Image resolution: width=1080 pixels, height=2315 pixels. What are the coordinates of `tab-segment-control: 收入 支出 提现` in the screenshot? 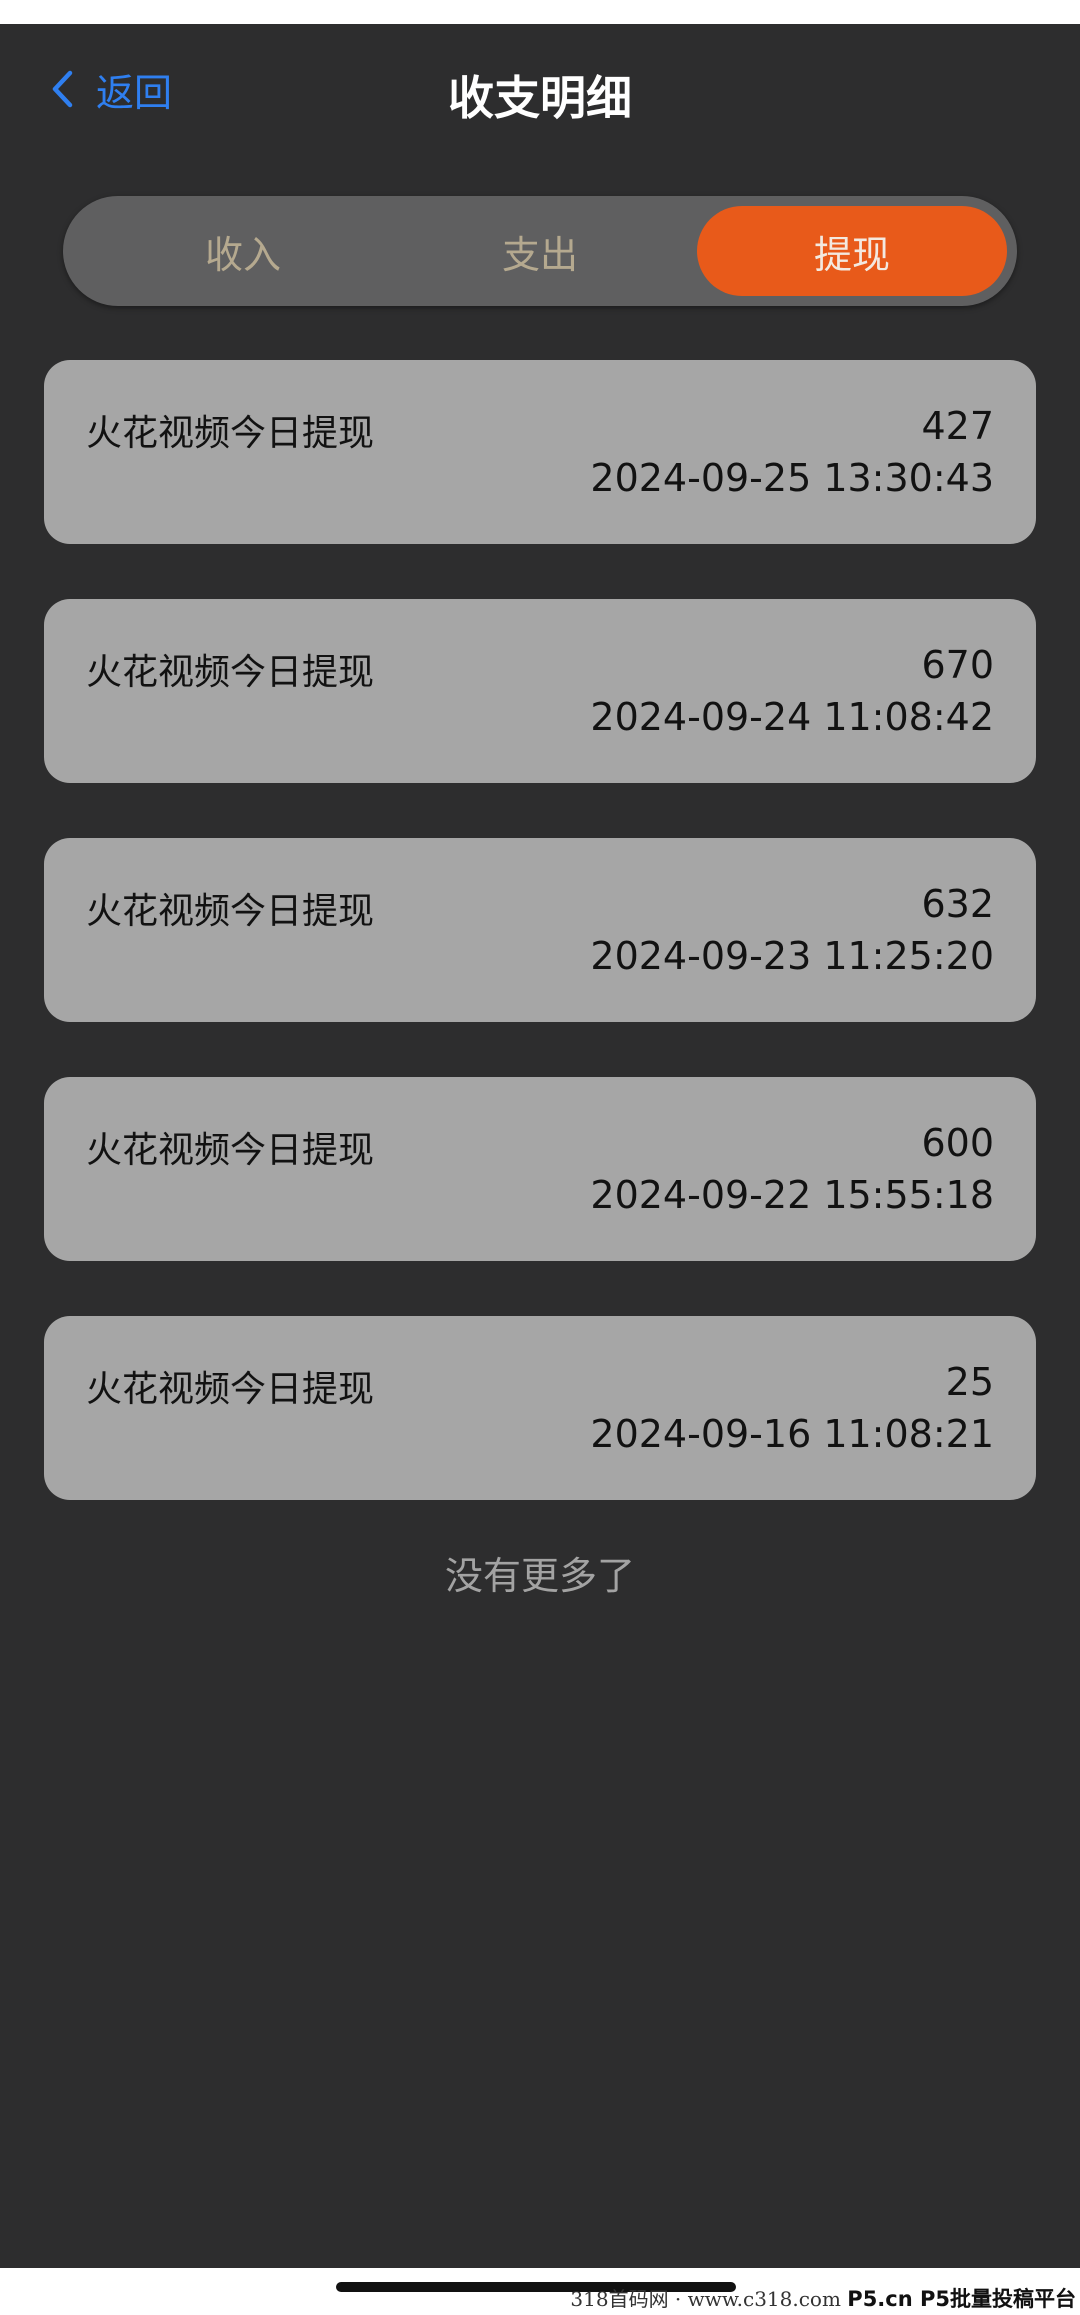 It's located at (540, 251).